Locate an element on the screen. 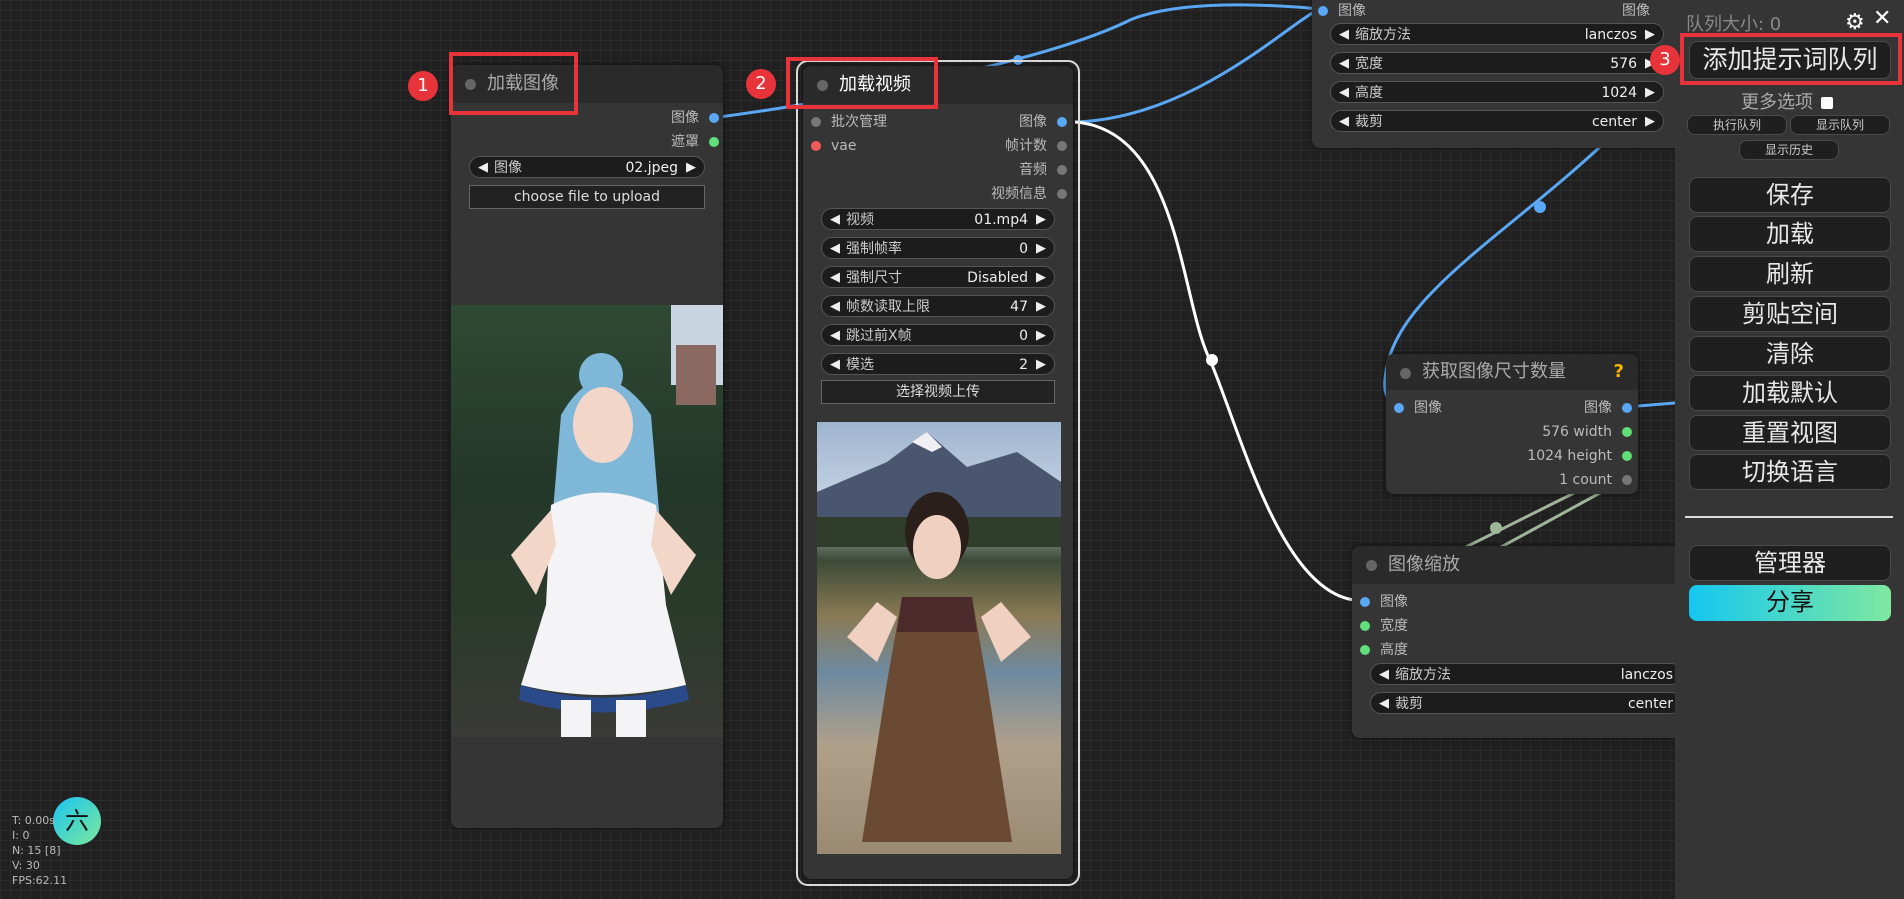 This screenshot has width=1904, height=899. view-queue-button: 显示队列 is located at coordinates (1840, 125).